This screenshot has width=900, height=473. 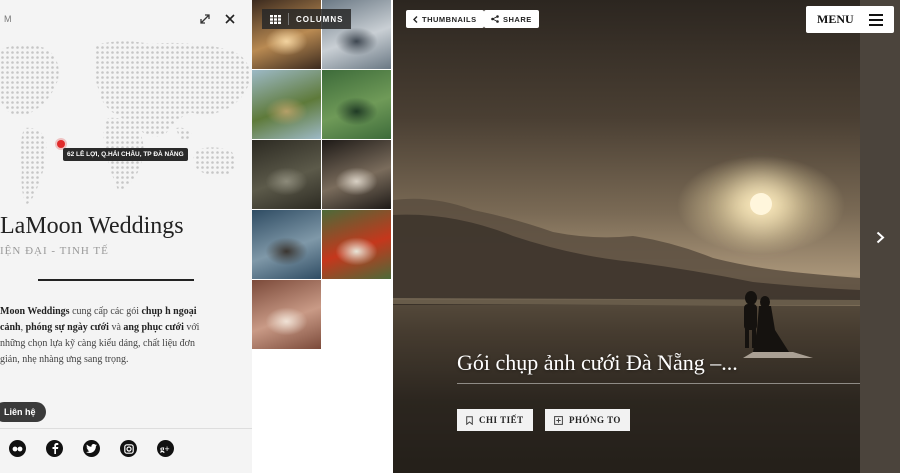 I want to click on map-pin-icon, so click(x=61, y=144).